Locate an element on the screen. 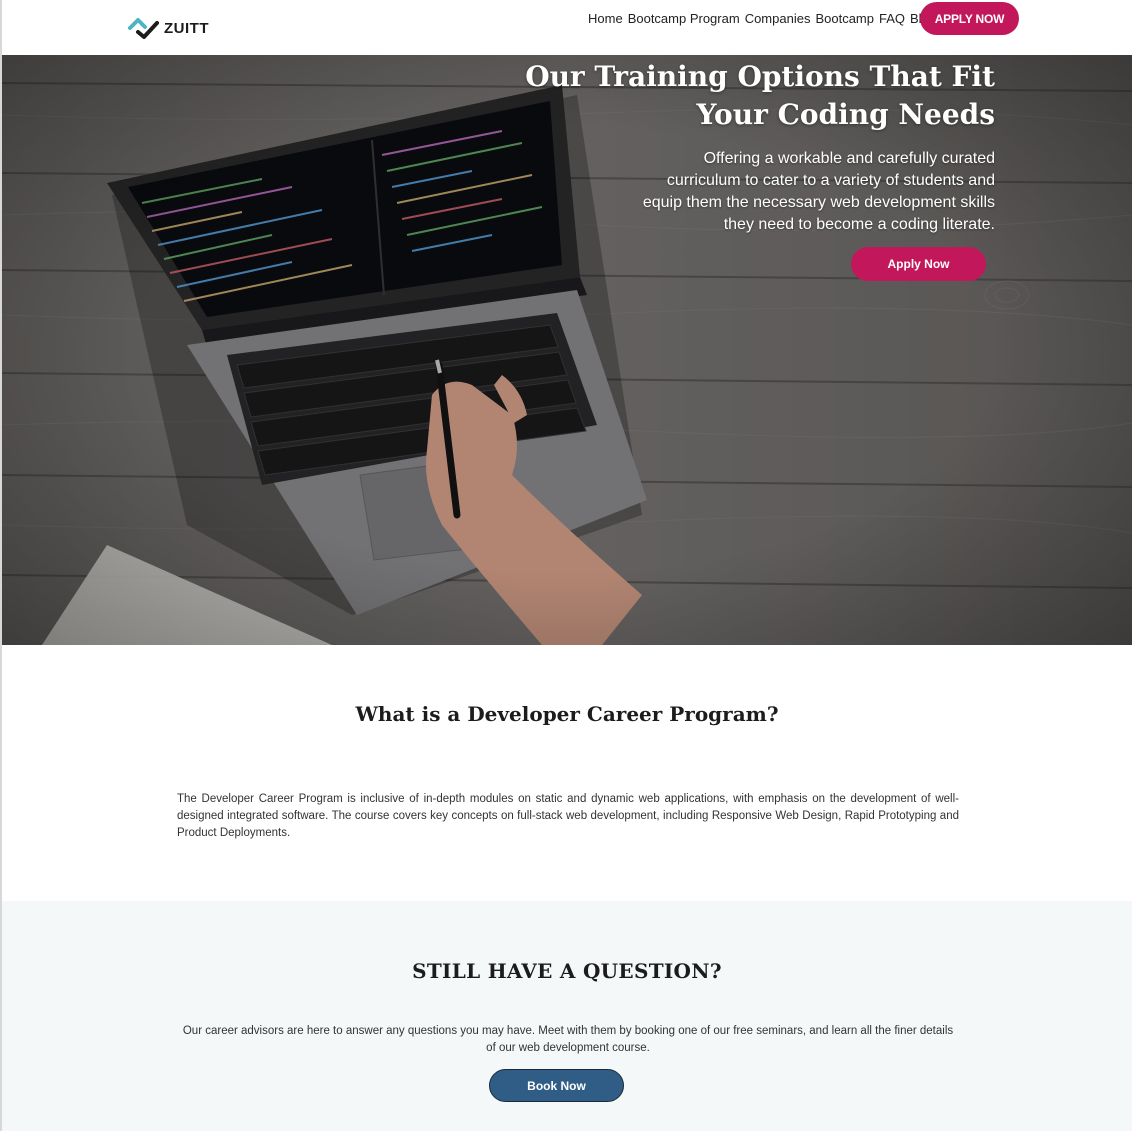  hero-title-line-2: Your Coding Needs is located at coordinates (845, 114).